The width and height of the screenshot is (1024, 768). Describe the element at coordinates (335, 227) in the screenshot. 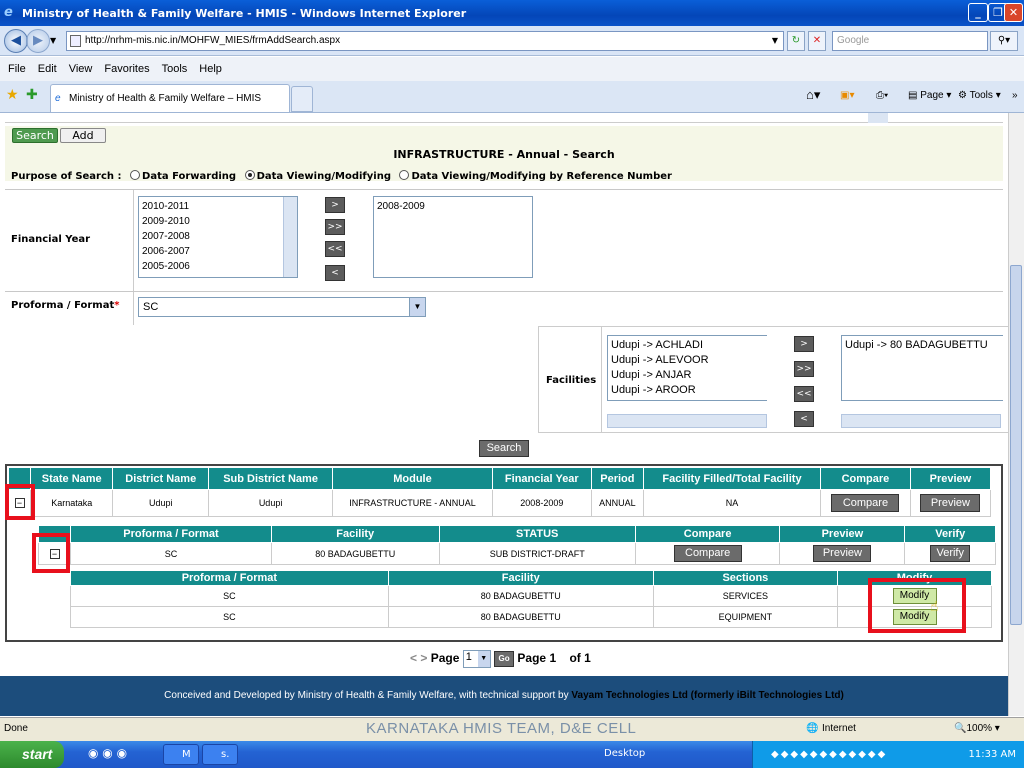

I see `year-move-all-right-button: >>` at that location.